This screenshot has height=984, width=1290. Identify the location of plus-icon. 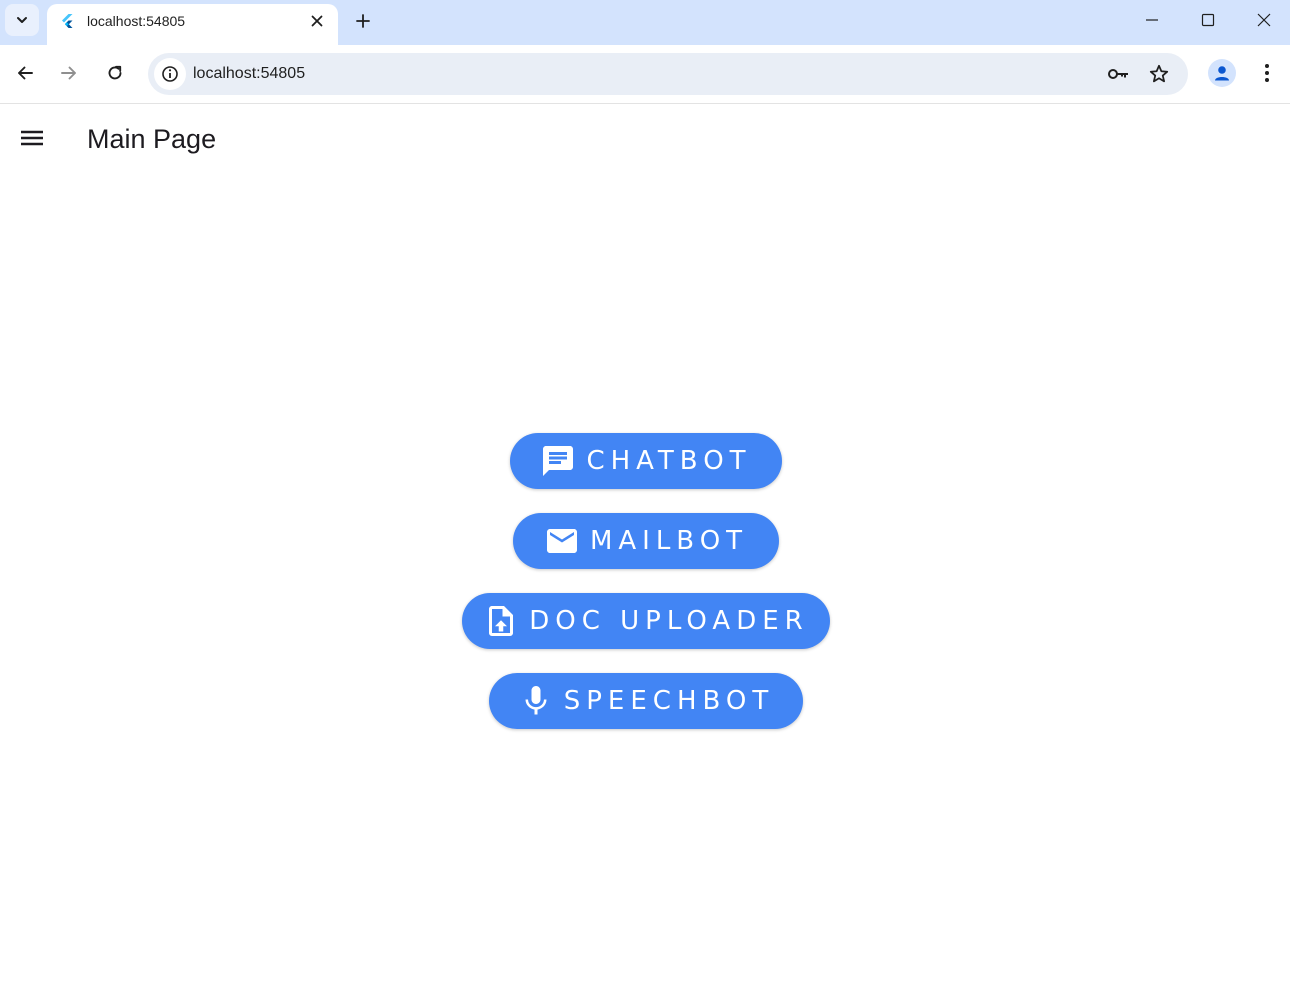
(363, 21).